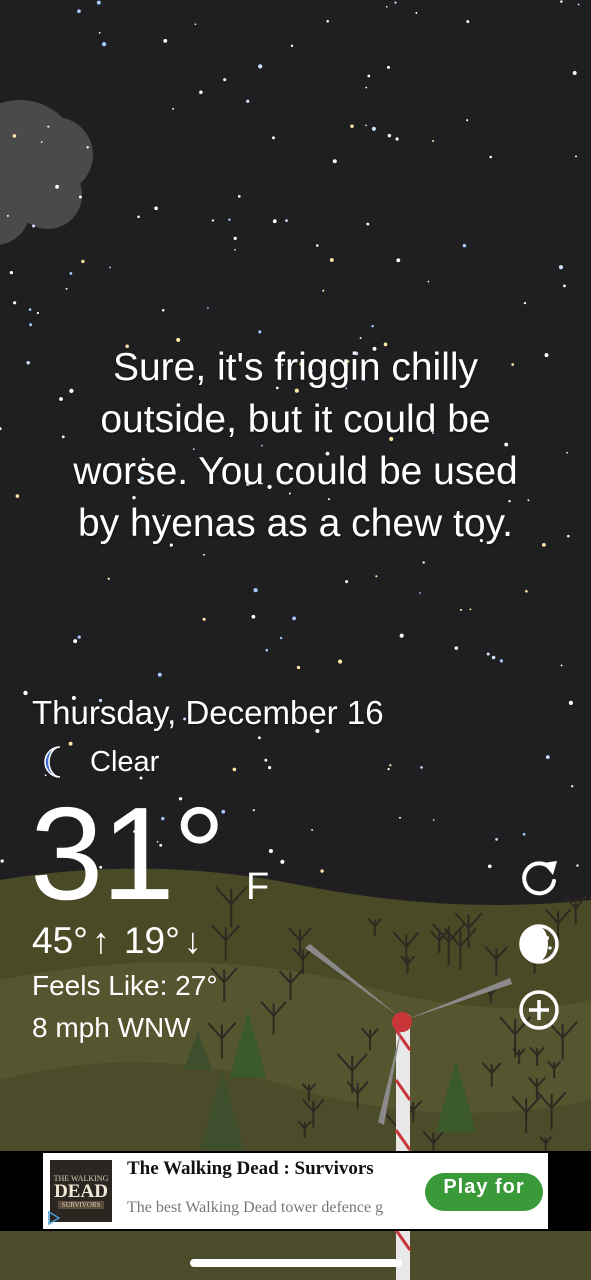 This screenshot has height=1280, width=591. I want to click on quote-line: by hyenas as a chew toy., so click(295, 523).